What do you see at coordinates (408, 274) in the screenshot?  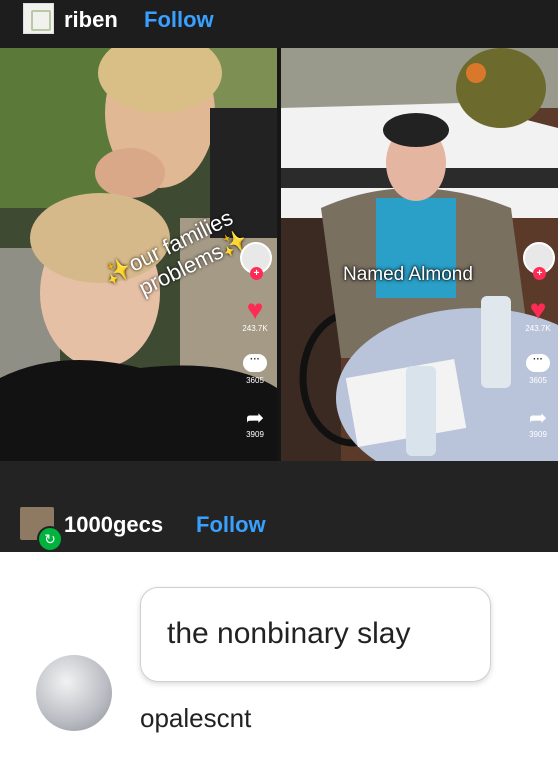 I see `video-right-caption: Named Almond` at bounding box center [408, 274].